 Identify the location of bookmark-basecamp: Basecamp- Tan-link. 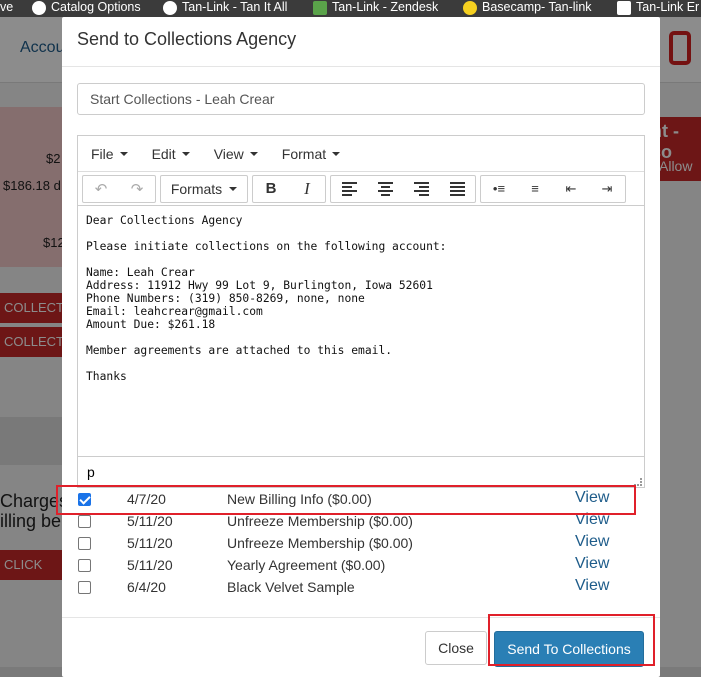
(527, 7).